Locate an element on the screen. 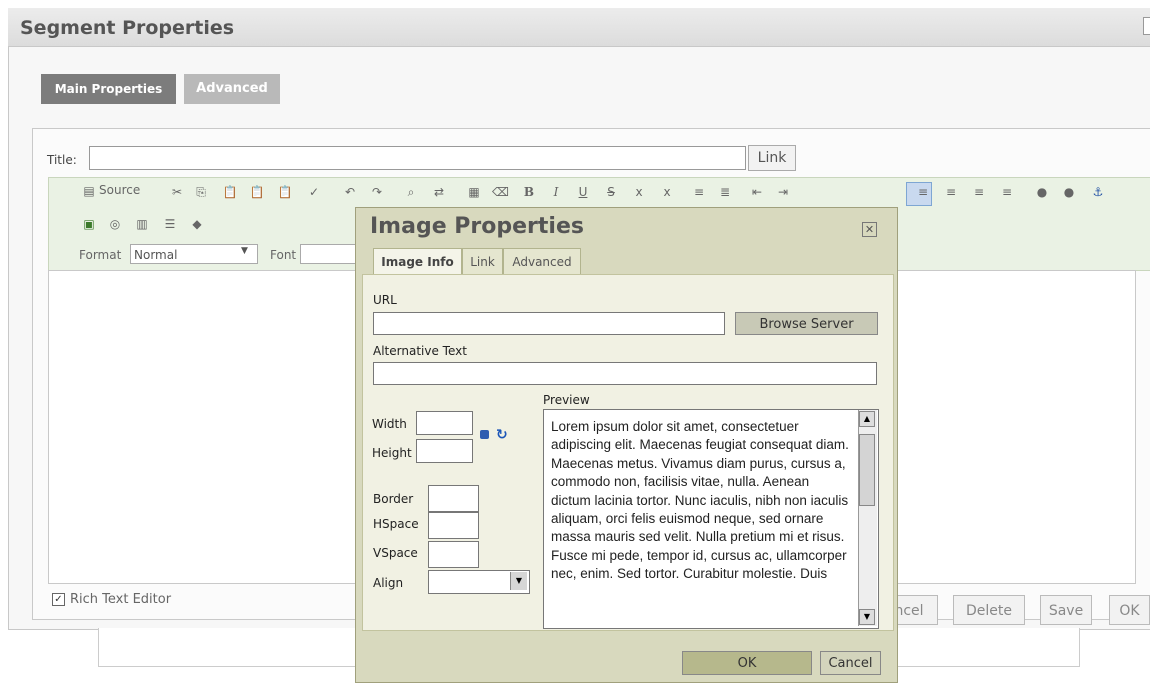  format-label: Format is located at coordinates (100, 255).